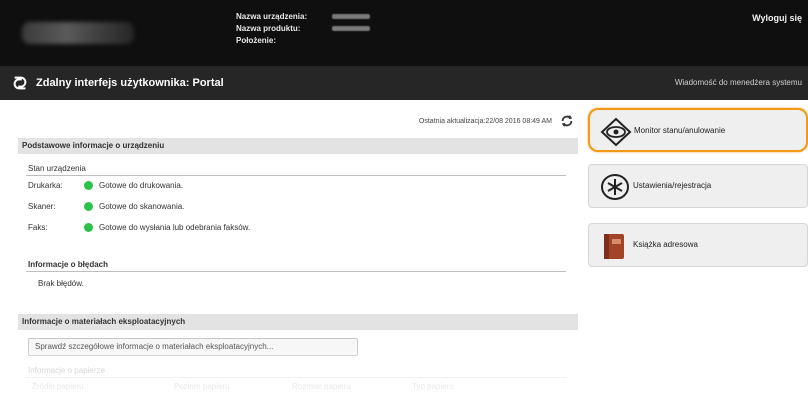  I want to click on device-name-label: Nazwa urządzenia:, so click(272, 16).